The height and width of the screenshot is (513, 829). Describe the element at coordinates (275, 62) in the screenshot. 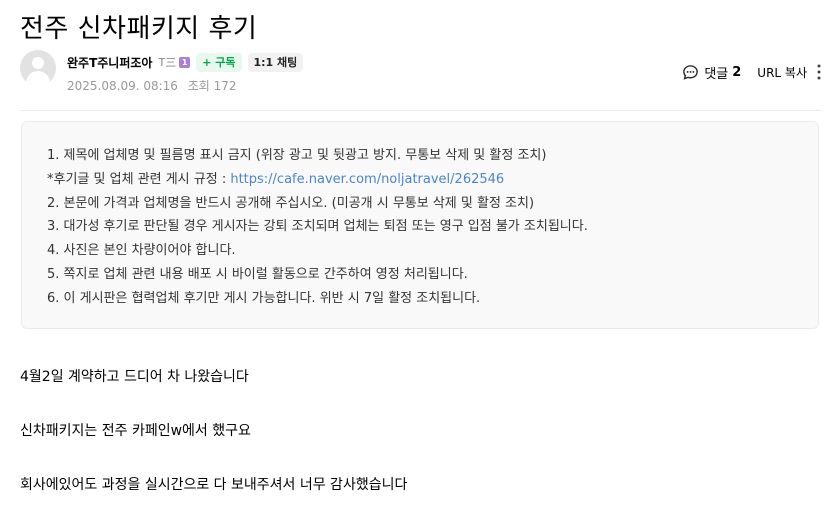

I see `chat-button: 1:1 채팅` at that location.